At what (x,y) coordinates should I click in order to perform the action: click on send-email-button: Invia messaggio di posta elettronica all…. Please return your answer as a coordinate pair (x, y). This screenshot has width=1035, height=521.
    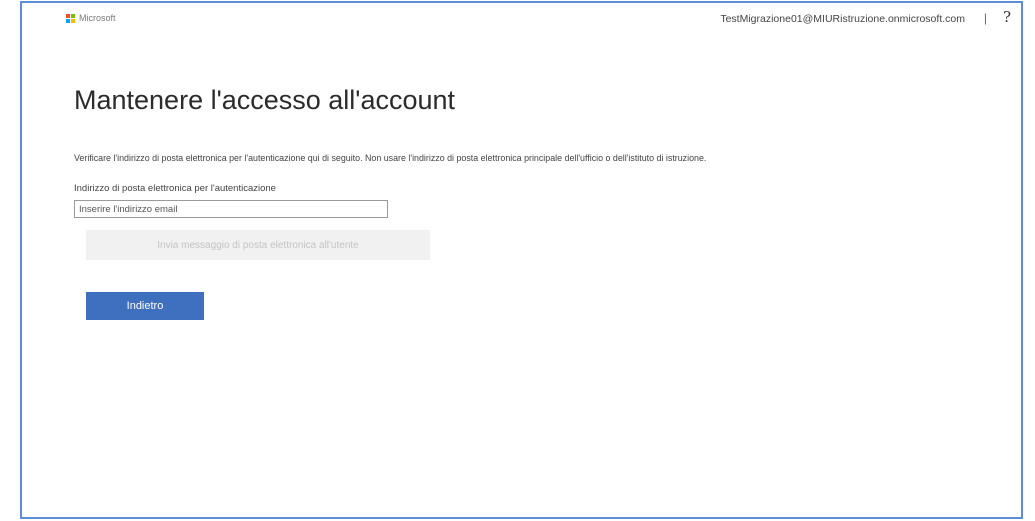
    Looking at the image, I should click on (258, 245).